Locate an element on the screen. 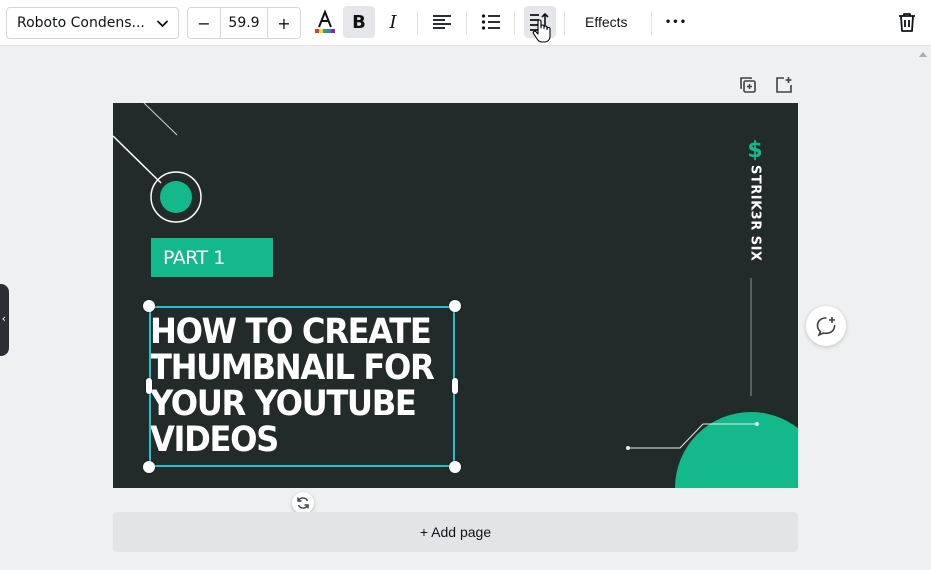 The image size is (931, 570). collapse-side-panel-button: ‹ is located at coordinates (4, 320).